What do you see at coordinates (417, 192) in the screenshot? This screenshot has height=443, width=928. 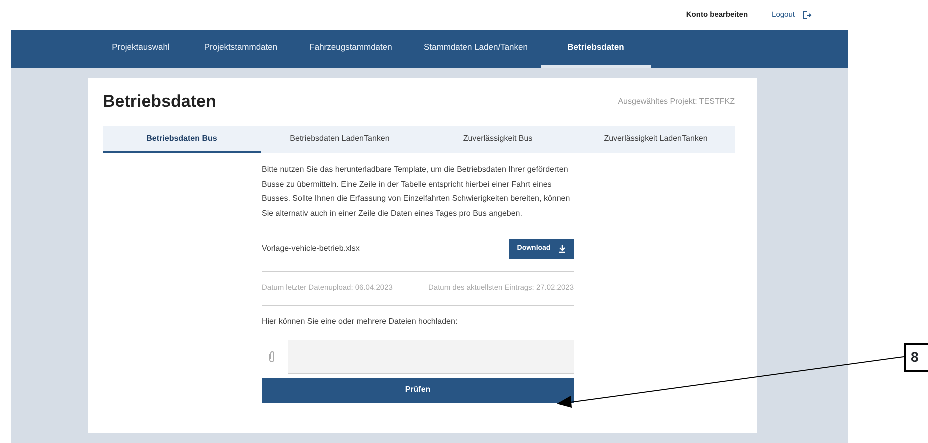 I see `instructions-text: Bitte nutzen Sie das herunterladbare Template, um die Betriebsdaten Ihrer geförderten Busse zu übermitteln. Eine Zeile in der Tabelle entspricht hierbei einer Fahrt eines Busses. Sollte Ihnen die Erfassung von Einzelfahrten Schwierigkeiten bereiten, können Sie alternativ auch in einer Zeile die Daten eines Tages pro Bus angeben.` at bounding box center [417, 192].